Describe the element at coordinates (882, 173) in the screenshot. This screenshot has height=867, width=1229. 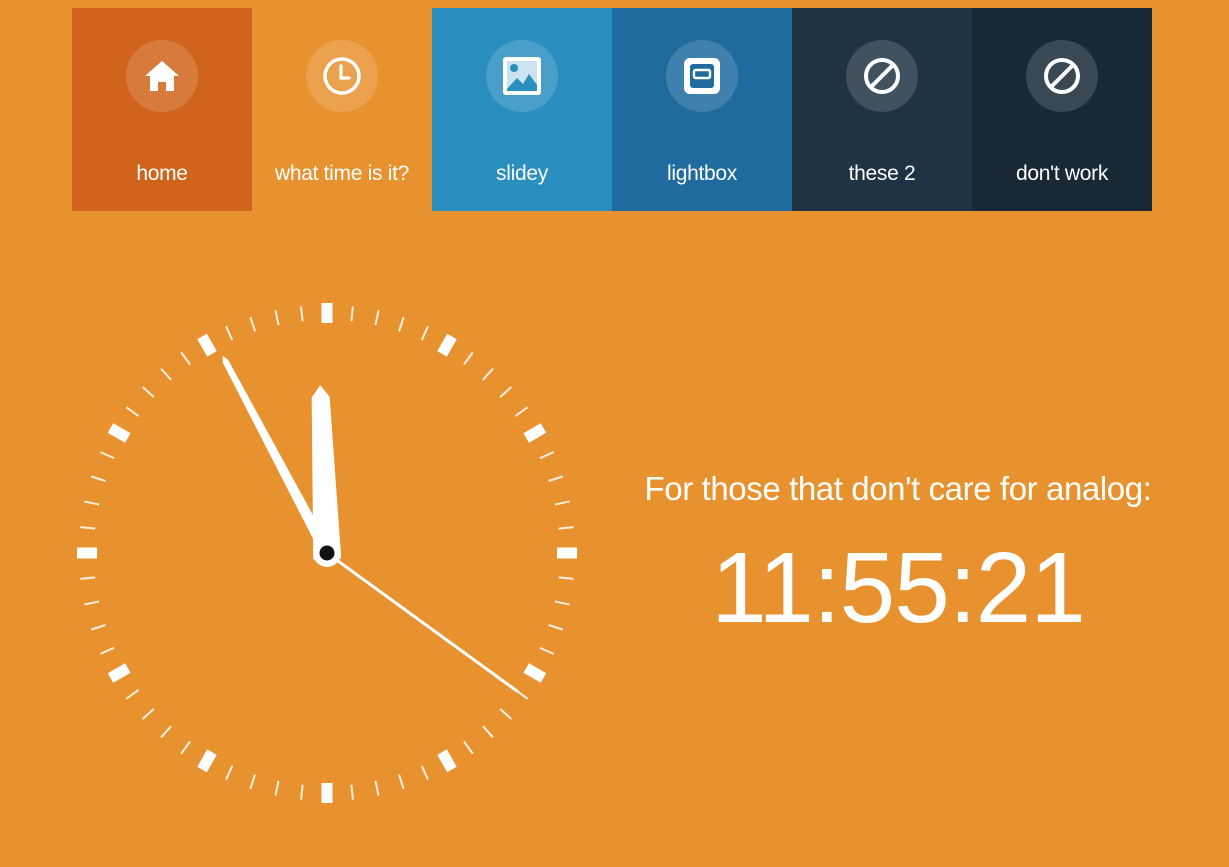
I see `nav-label-these-2: these 2` at that location.